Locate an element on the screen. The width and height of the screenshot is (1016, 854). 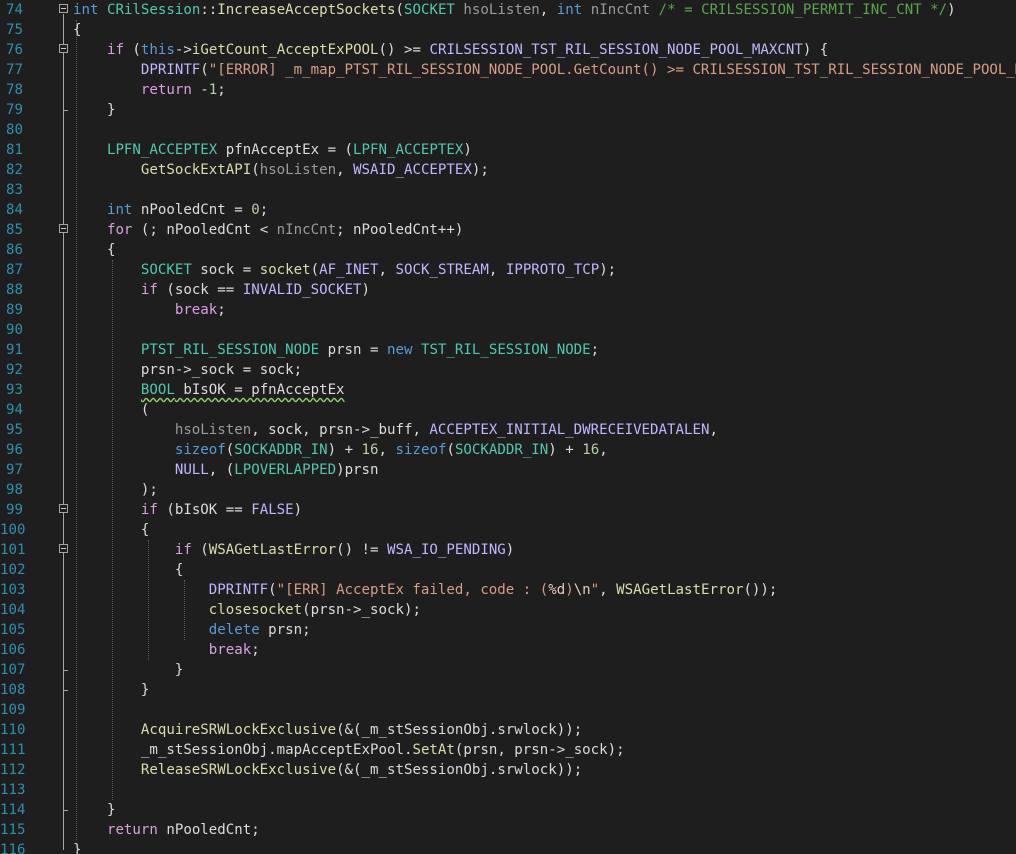
line-number: 74 is located at coordinates (14, 10).